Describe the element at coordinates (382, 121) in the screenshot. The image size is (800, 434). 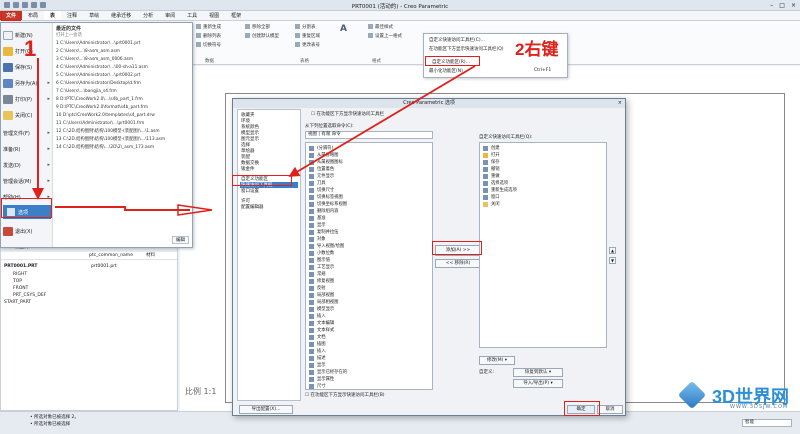
I see `annotation-arrow-step2` at that location.